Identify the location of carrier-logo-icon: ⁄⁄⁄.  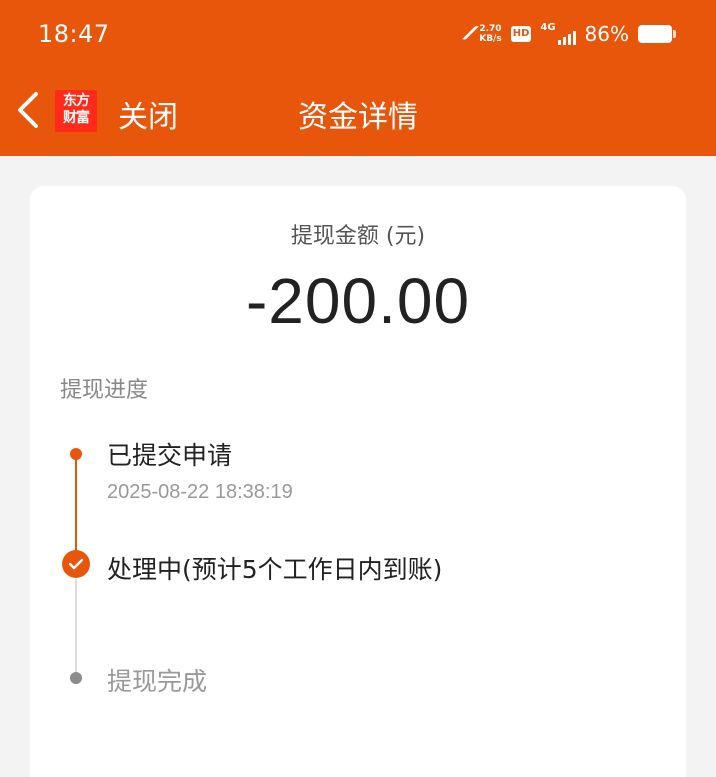
(469, 34).